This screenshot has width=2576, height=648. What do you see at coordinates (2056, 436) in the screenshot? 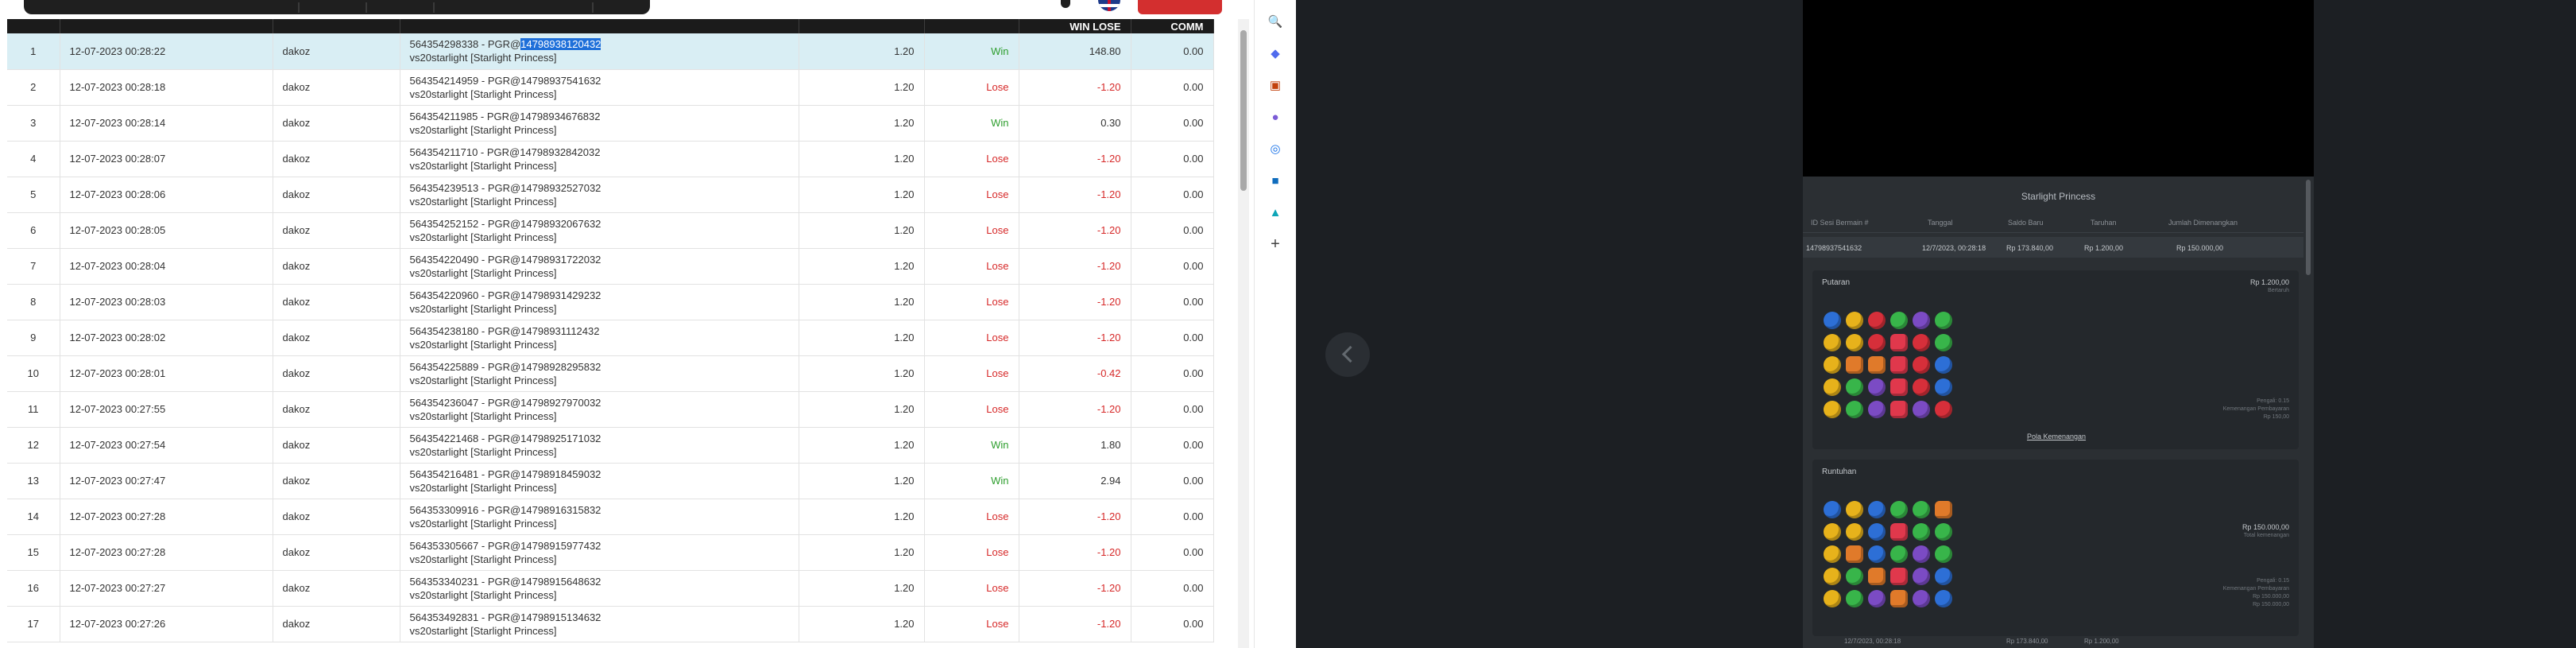
I see `winning-pattern-link: Pola Kemenangan` at bounding box center [2056, 436].